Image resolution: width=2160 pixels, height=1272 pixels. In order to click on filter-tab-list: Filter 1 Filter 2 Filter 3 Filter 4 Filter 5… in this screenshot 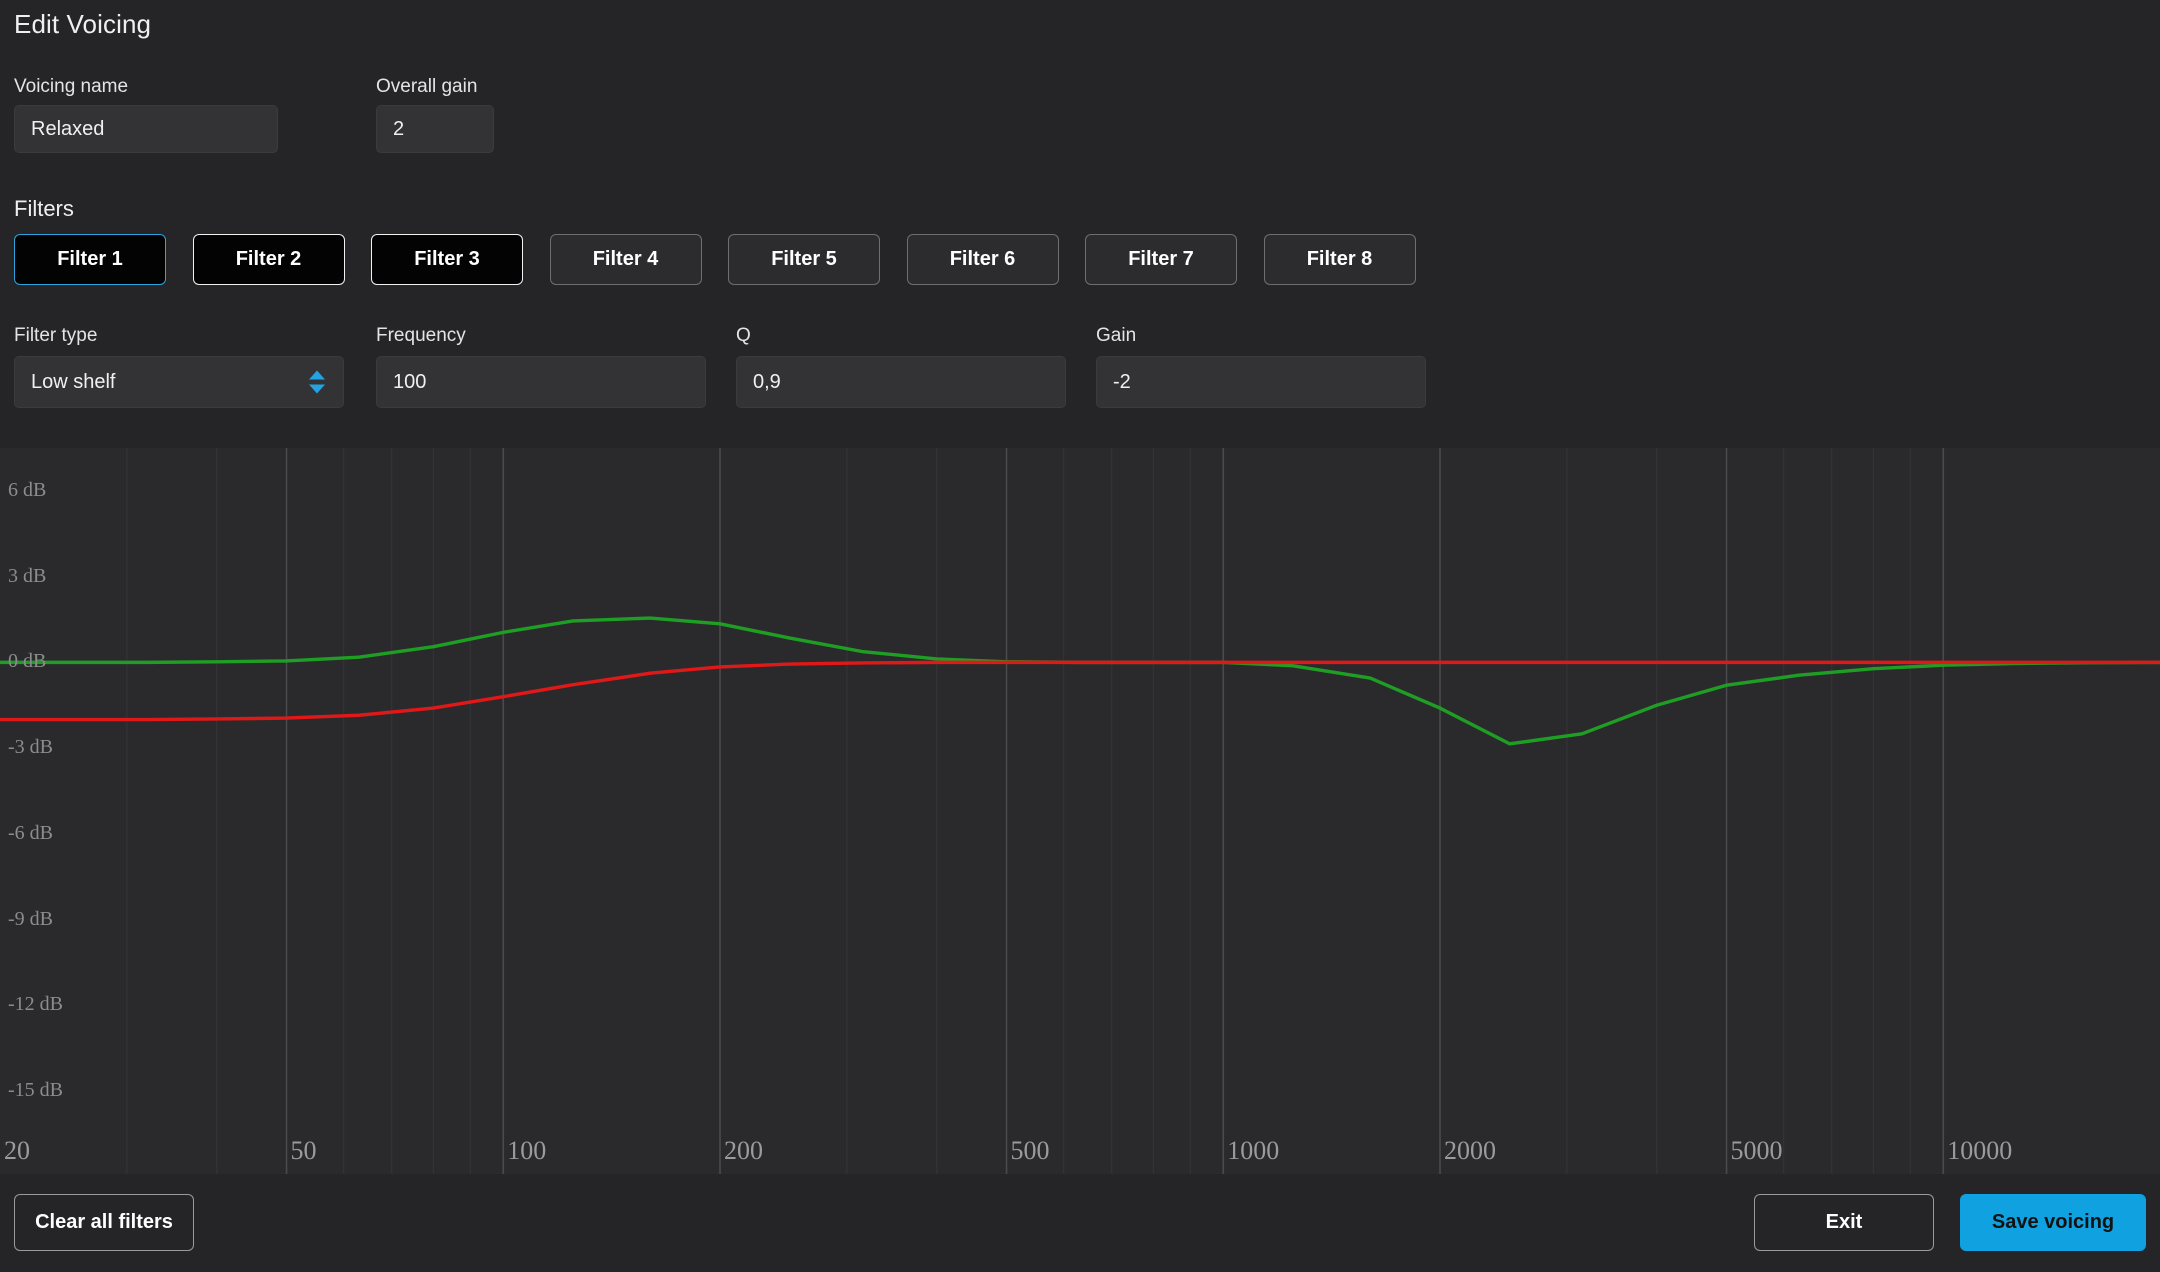, I will do `click(715, 259)`.